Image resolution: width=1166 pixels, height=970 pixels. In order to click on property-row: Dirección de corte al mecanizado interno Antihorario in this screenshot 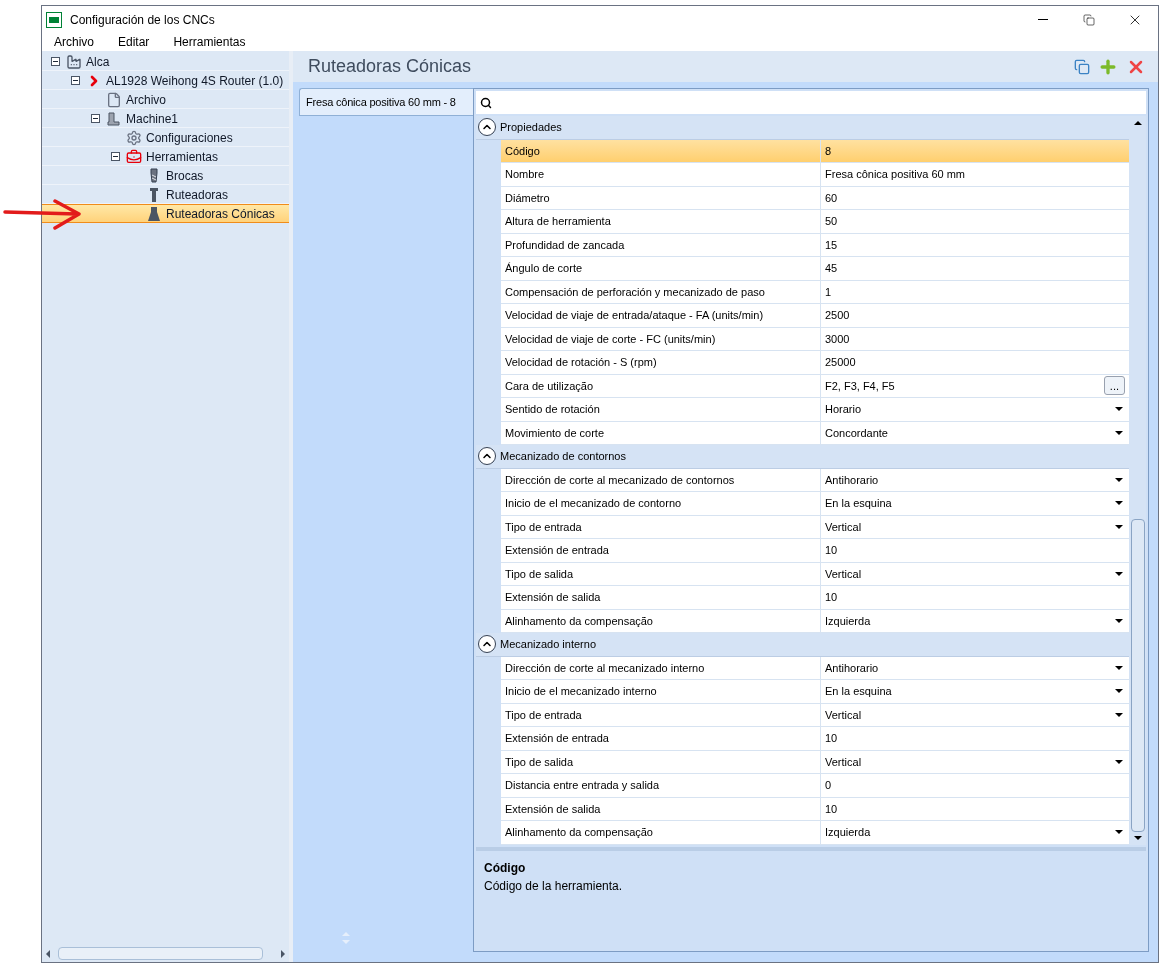, I will do `click(815, 668)`.